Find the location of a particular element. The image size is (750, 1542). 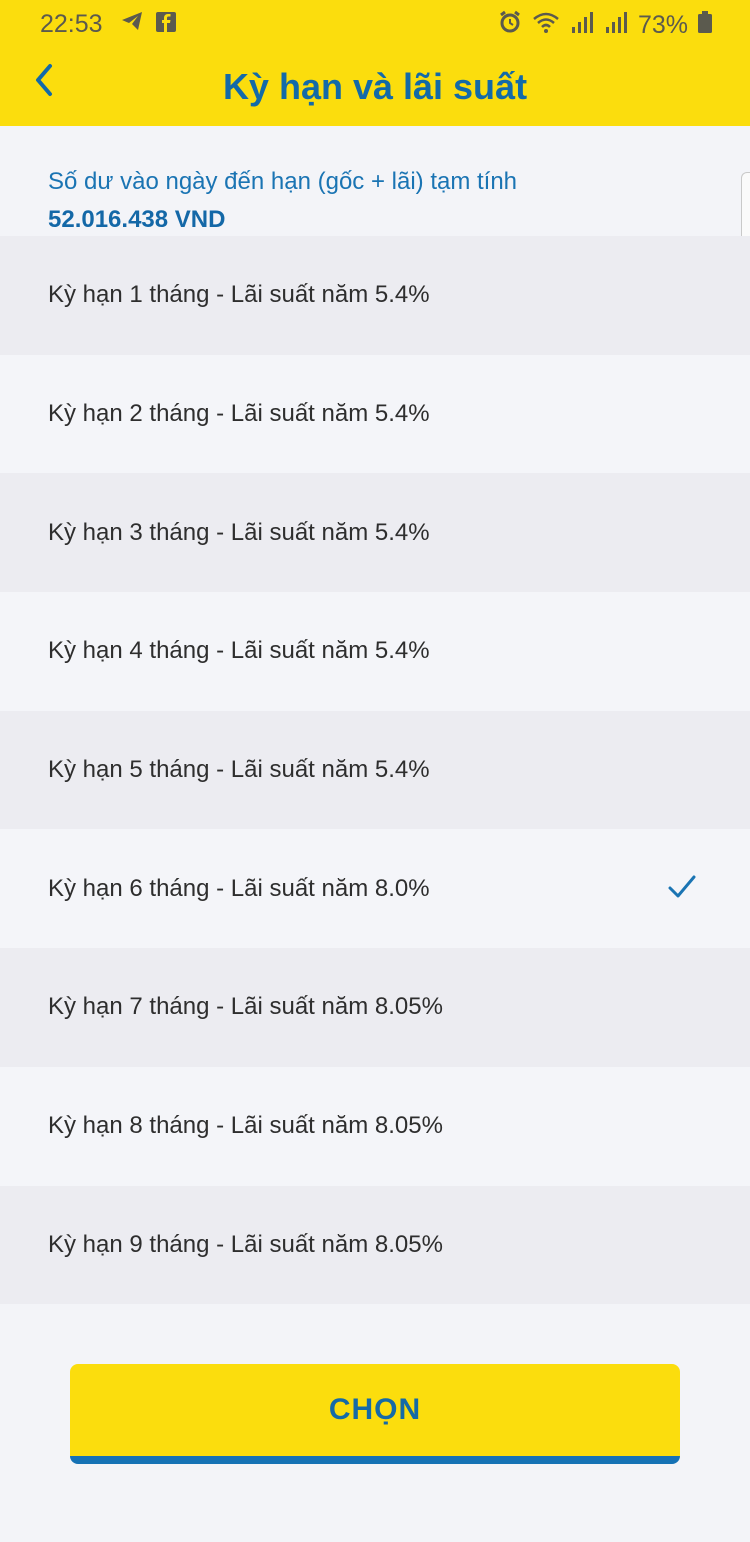

status-time: 22:53 is located at coordinates (71, 24).